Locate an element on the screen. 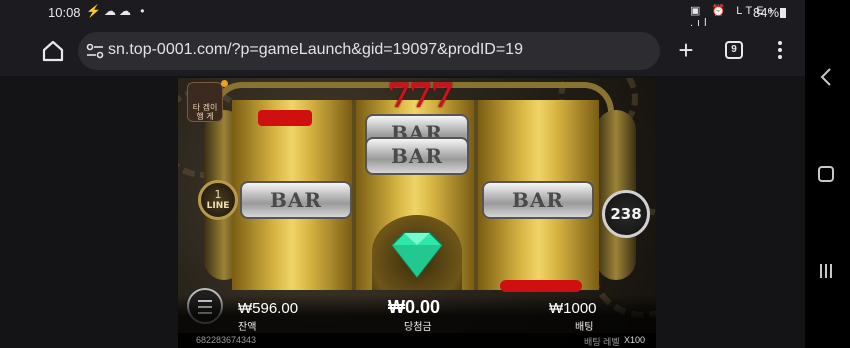 This screenshot has height=348, width=850. bet-label: 배팅 is located at coordinates (584, 327).